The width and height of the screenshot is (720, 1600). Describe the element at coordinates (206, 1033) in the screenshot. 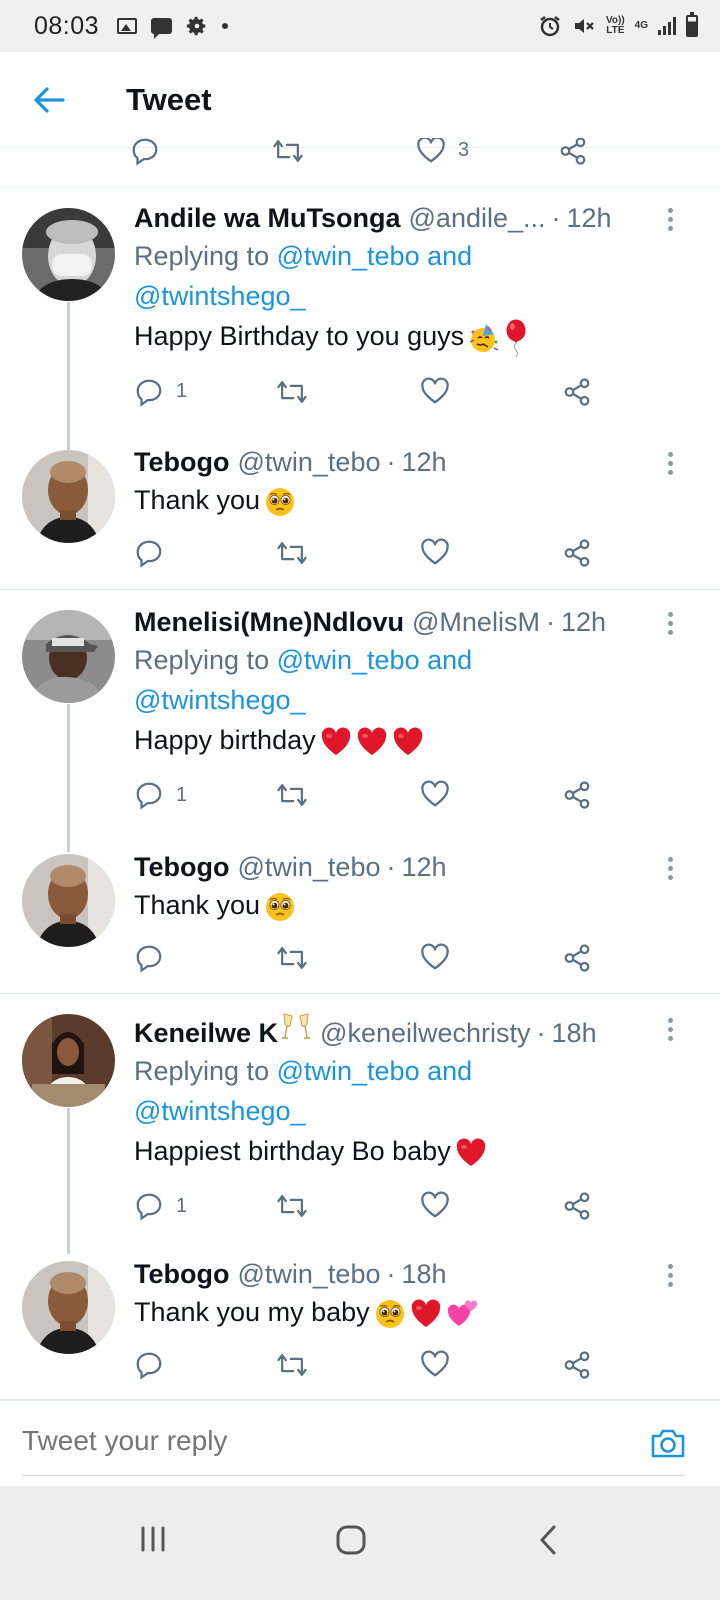

I see `display-name: Keneilwe K` at that location.